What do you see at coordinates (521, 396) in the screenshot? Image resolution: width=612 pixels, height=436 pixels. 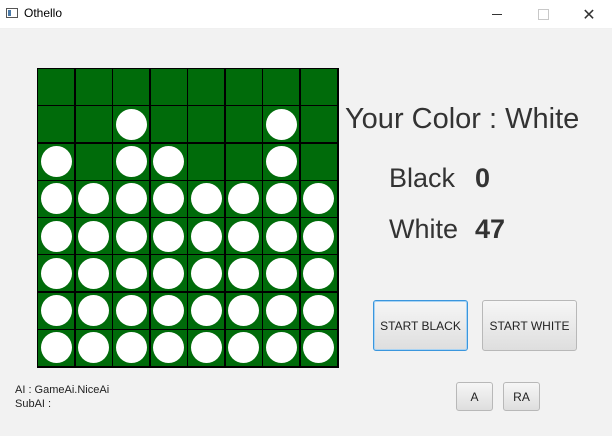 I see `ra-button: RA` at bounding box center [521, 396].